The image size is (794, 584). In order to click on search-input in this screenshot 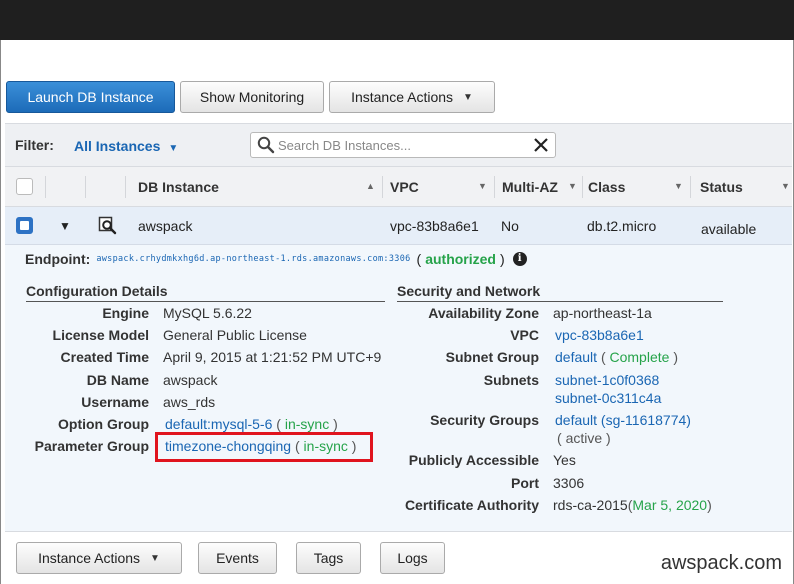, I will do `click(403, 145)`.